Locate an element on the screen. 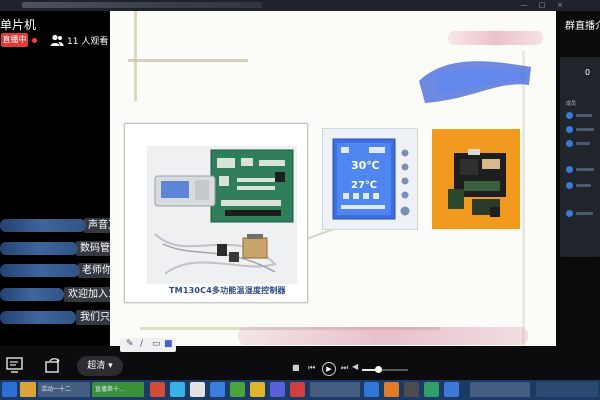  chevron-down-icon: ▾ is located at coordinates (110, 366).